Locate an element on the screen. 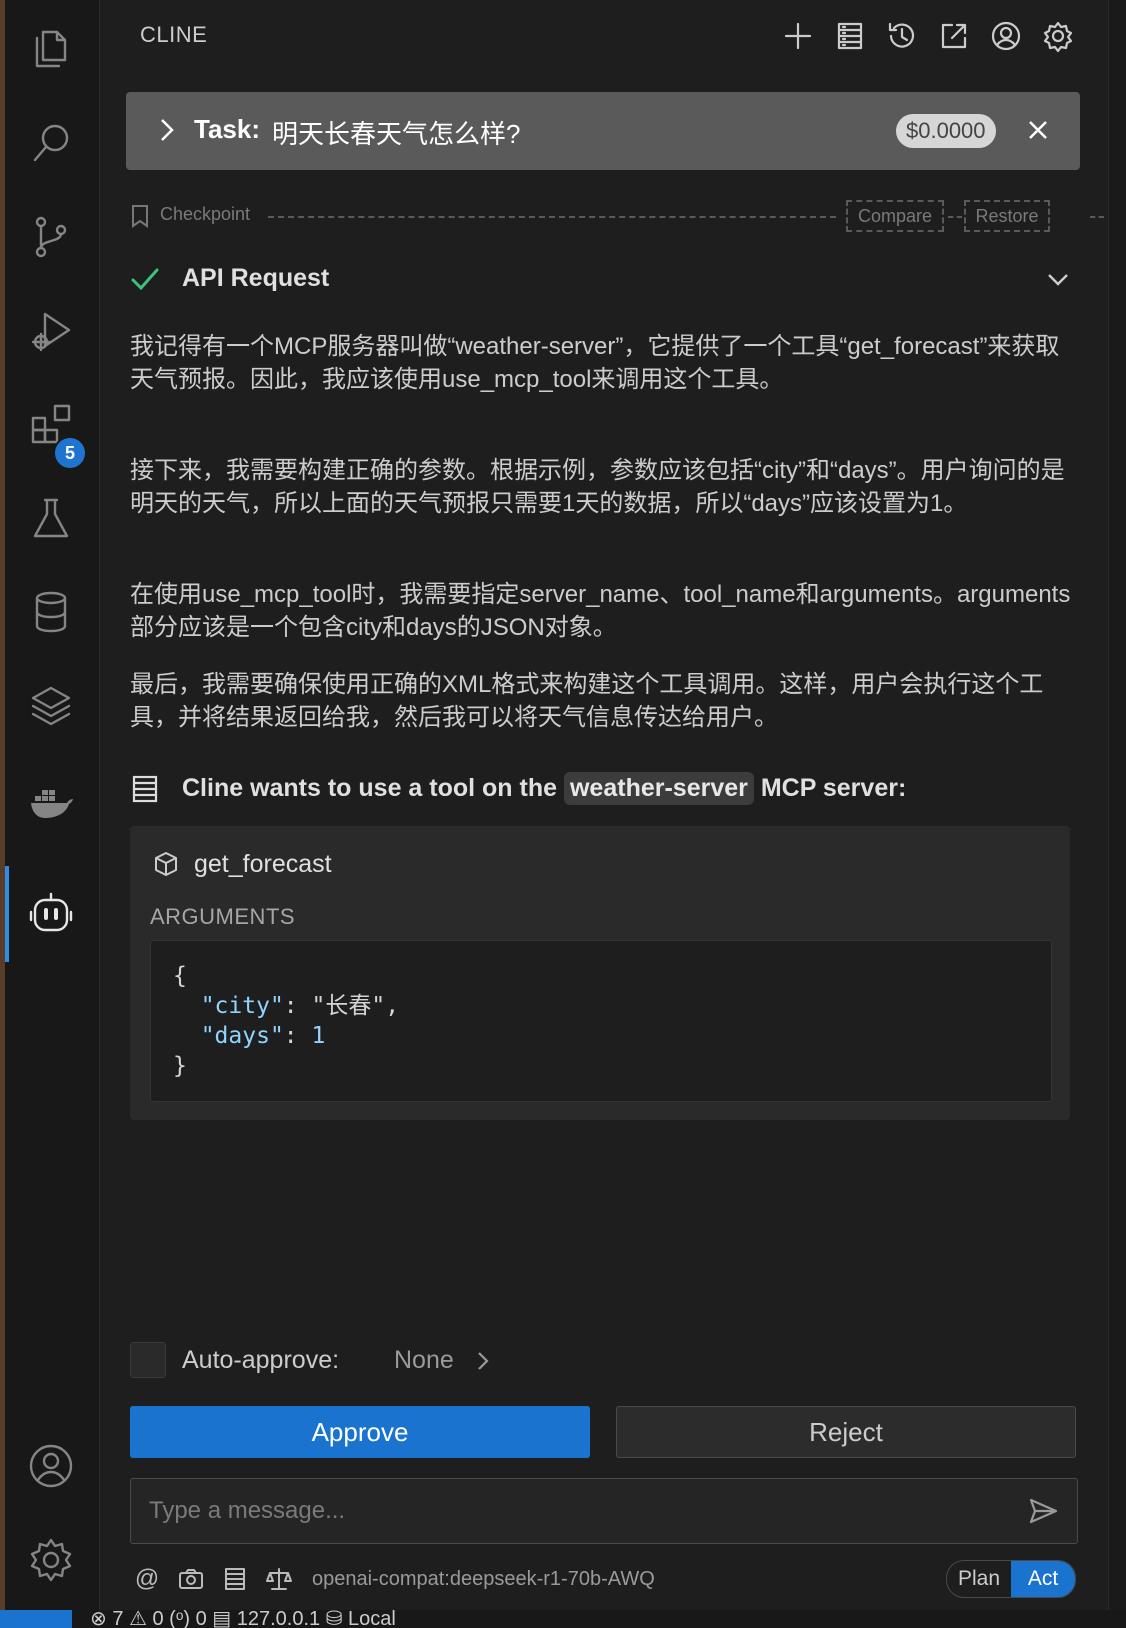 This screenshot has width=1126, height=1628. task-text: 明天长春天气怎么样? is located at coordinates (396, 134).